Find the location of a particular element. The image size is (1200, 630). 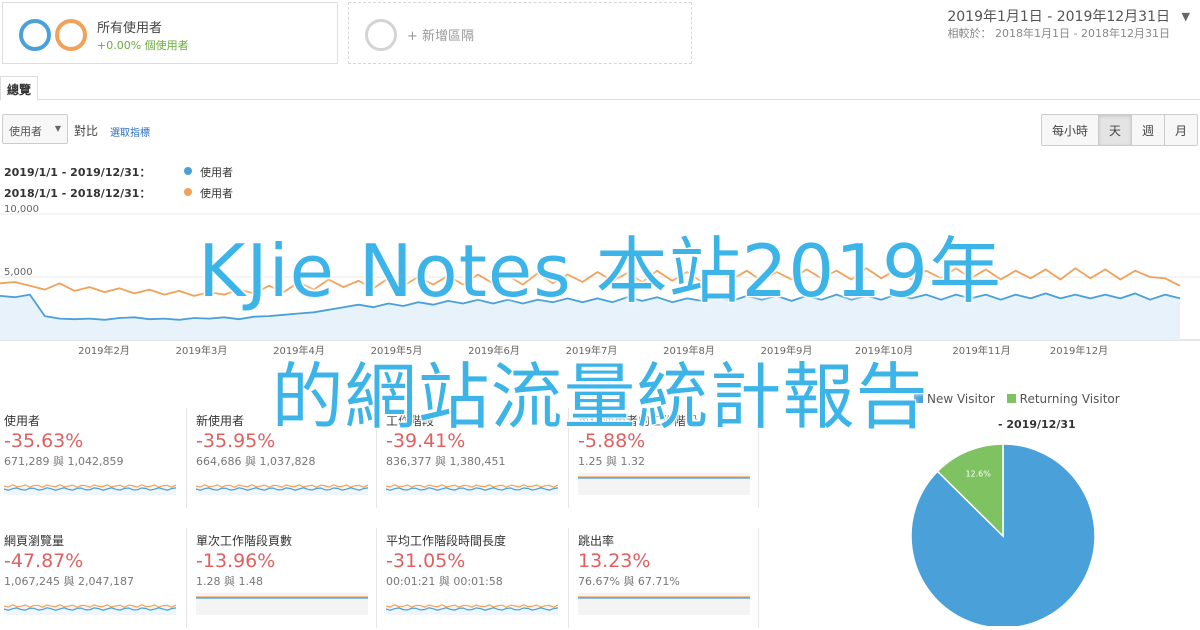

scorecard-values: 76.67% 與 67.71% is located at coordinates (629, 581).